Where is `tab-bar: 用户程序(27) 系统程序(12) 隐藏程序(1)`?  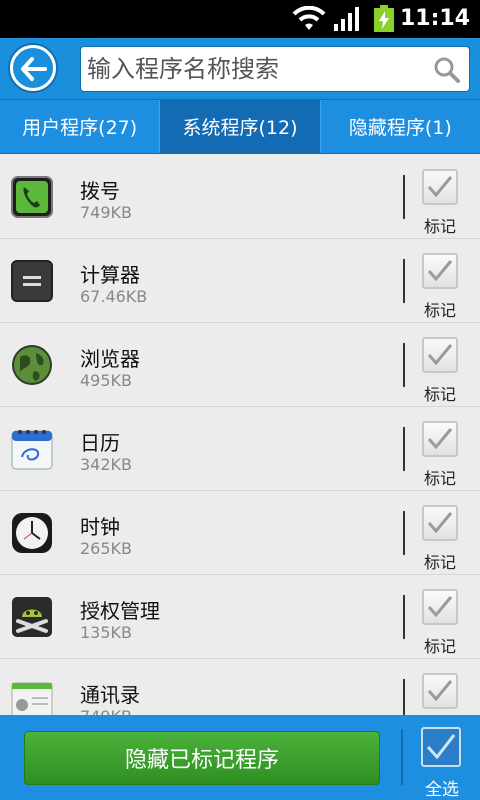 tab-bar: 用户程序(27) 系统程序(12) 隐藏程序(1) is located at coordinates (240, 127).